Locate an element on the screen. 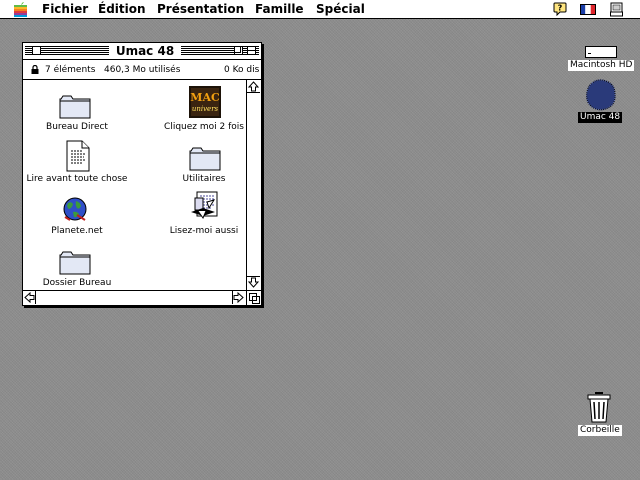  disk-free: 0 Ko dis is located at coordinates (242, 70).